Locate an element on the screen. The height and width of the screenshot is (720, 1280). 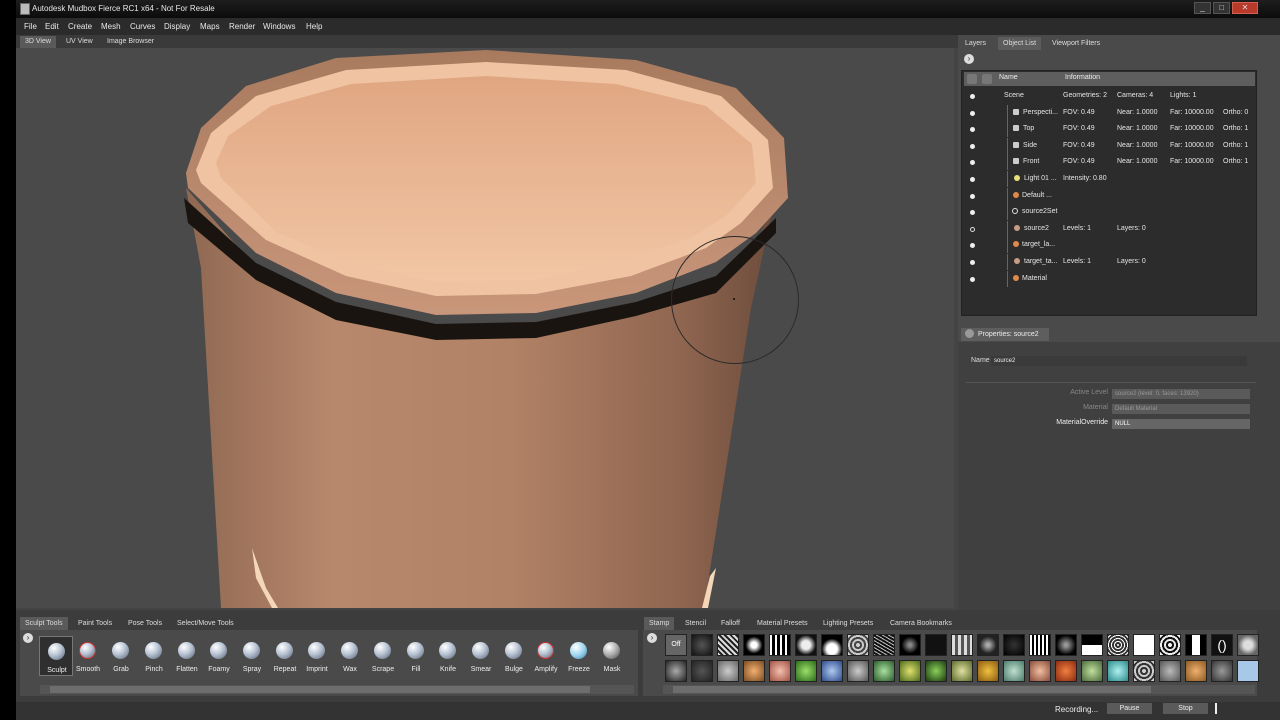
stamp-off-button: Off is located at coordinates (676, 645).